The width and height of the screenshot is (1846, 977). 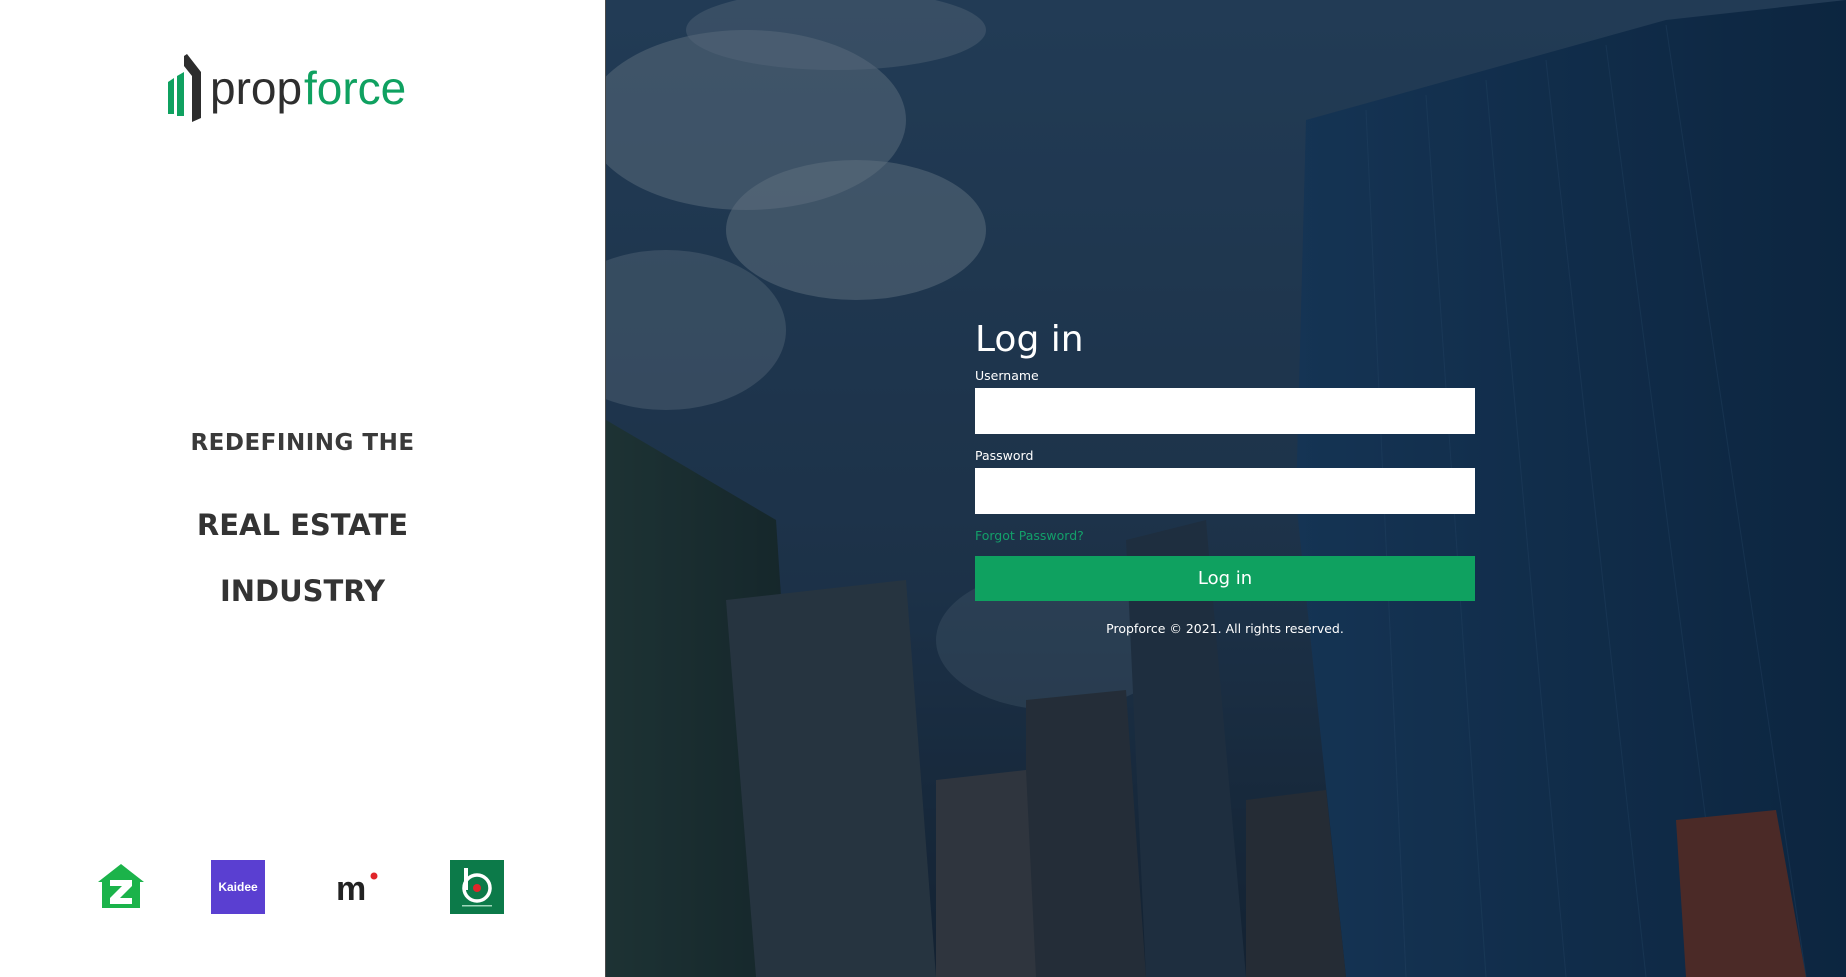 What do you see at coordinates (1007, 375) in the screenshot?
I see `username-label: Username` at bounding box center [1007, 375].